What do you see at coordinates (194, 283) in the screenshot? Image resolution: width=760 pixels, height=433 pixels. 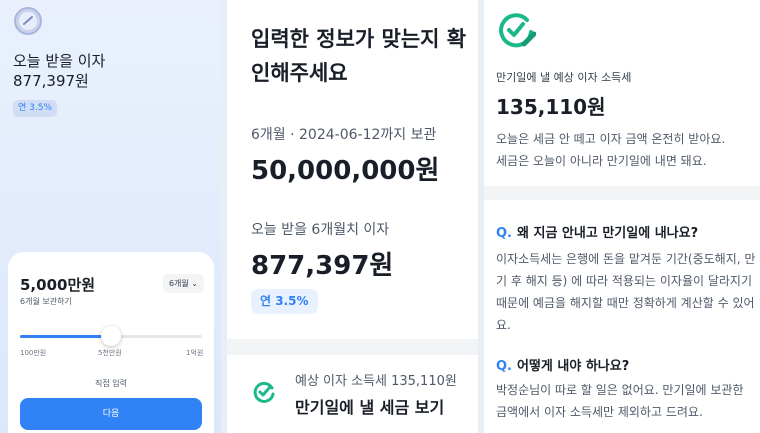 I see `chevron-down-icon: ⌄` at bounding box center [194, 283].